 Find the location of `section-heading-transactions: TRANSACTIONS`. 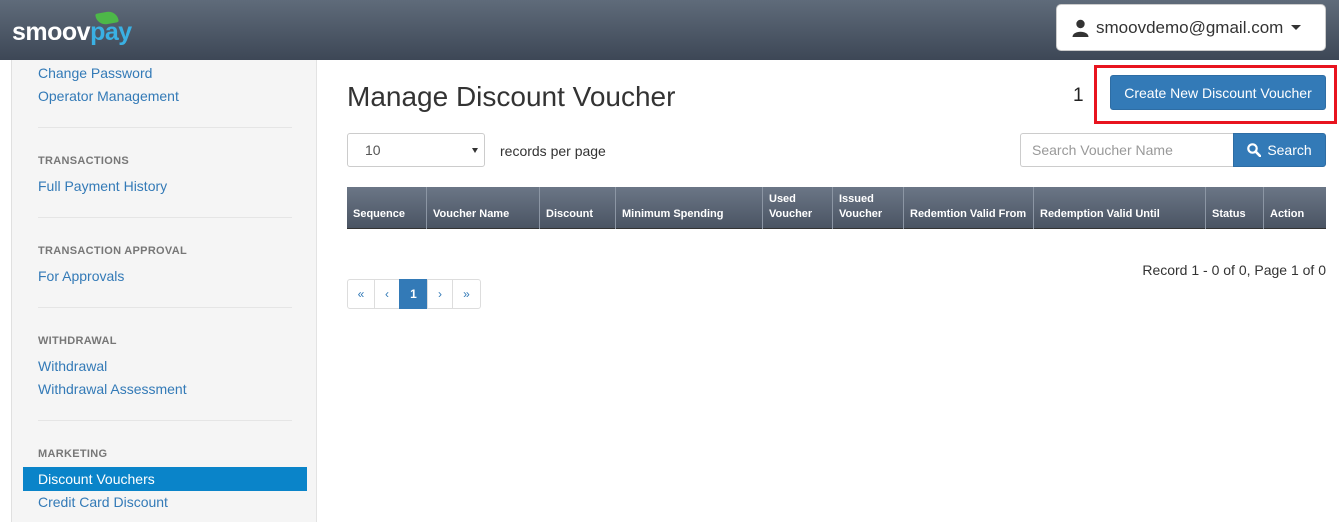

section-heading-transactions: TRANSACTIONS is located at coordinates (83, 161).